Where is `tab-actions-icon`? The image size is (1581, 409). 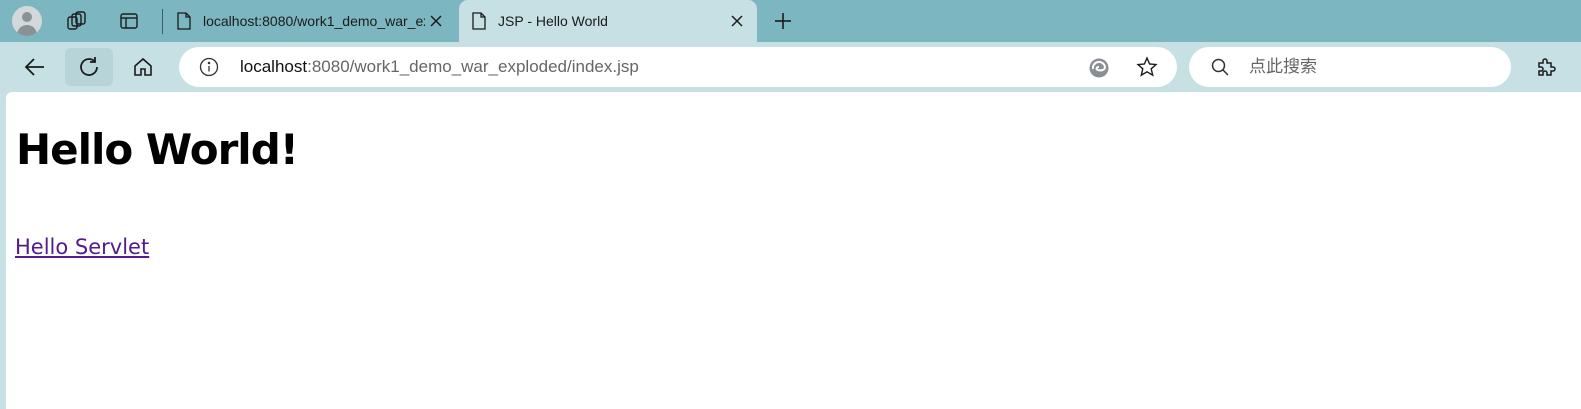
tab-actions-icon is located at coordinates (129, 21).